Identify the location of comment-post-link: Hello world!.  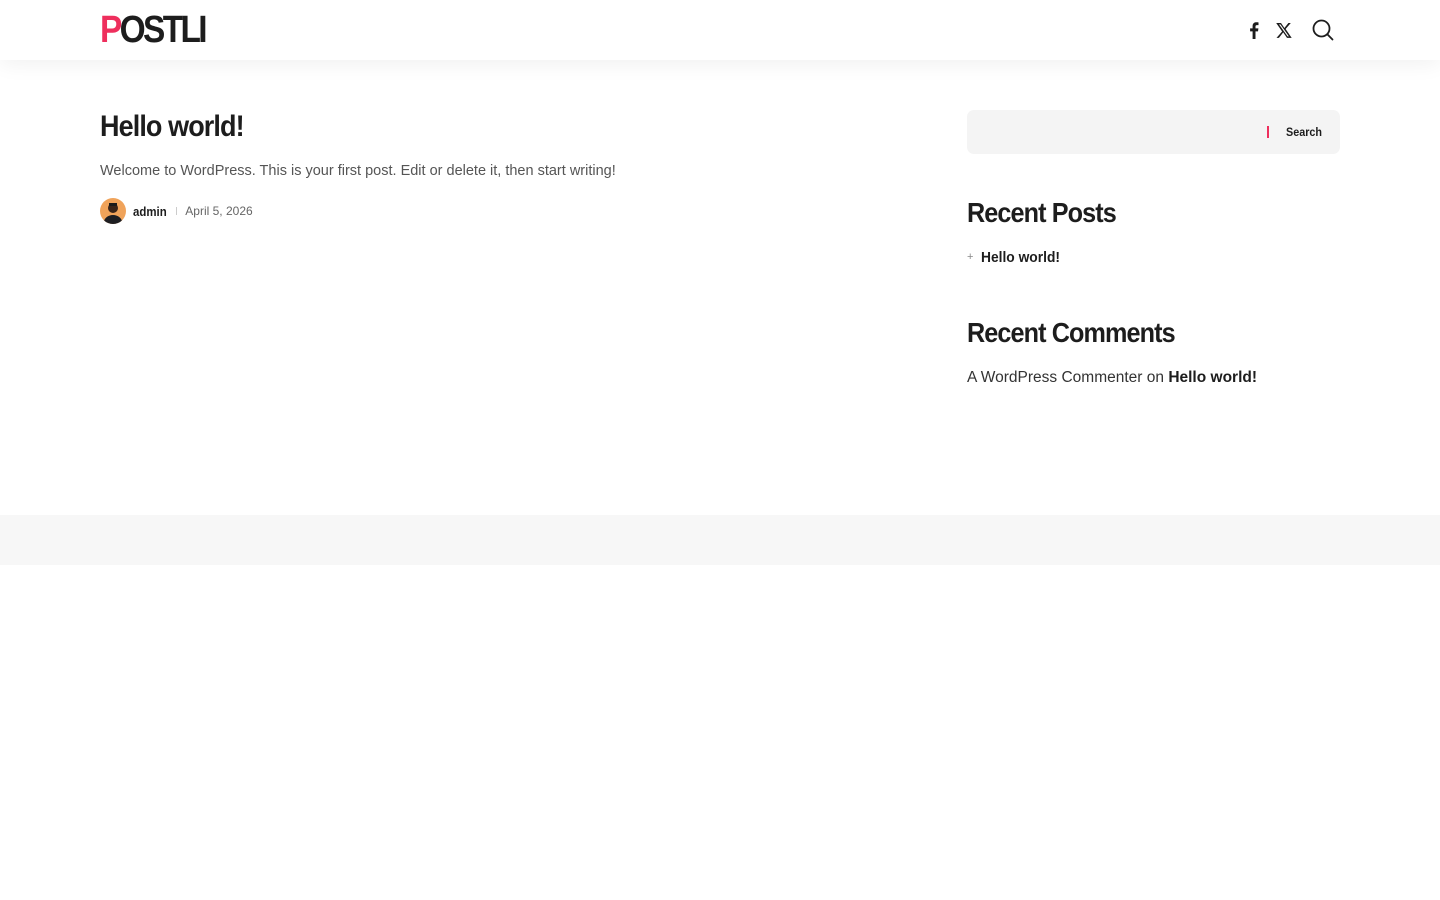
(1212, 377).